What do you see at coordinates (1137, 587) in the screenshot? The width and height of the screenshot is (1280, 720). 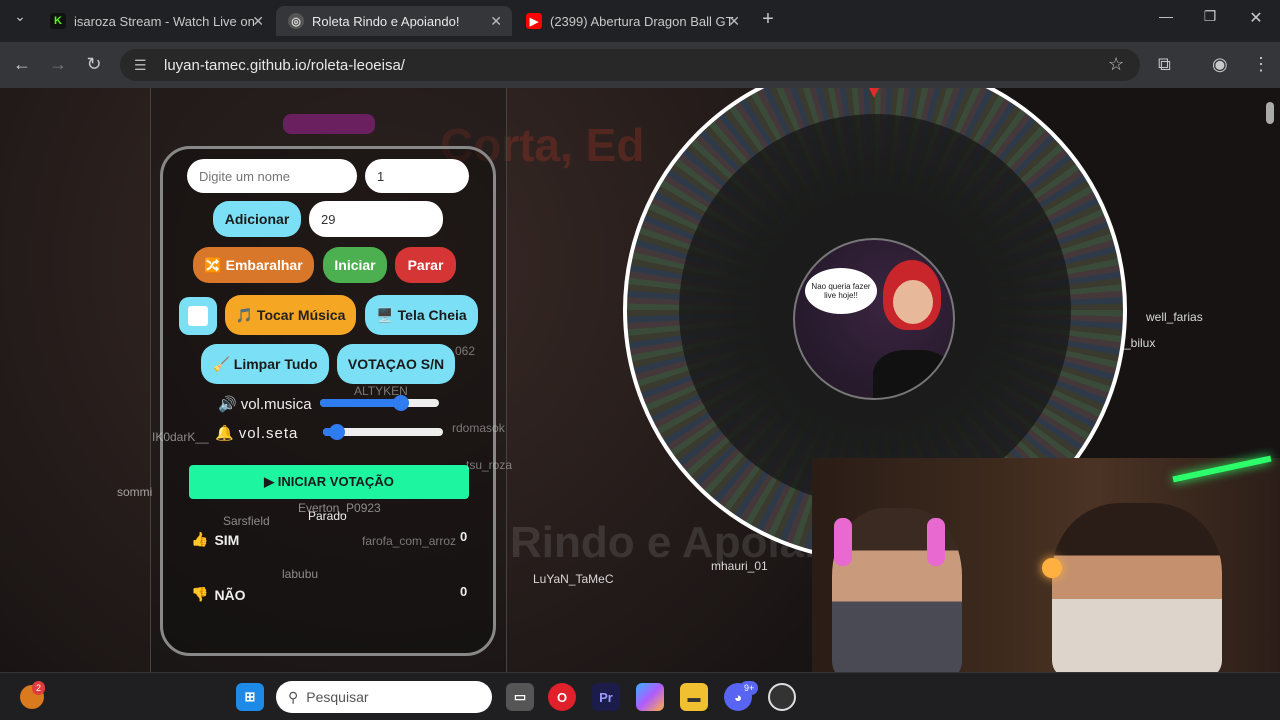 I see `streamer-right` at bounding box center [1137, 587].